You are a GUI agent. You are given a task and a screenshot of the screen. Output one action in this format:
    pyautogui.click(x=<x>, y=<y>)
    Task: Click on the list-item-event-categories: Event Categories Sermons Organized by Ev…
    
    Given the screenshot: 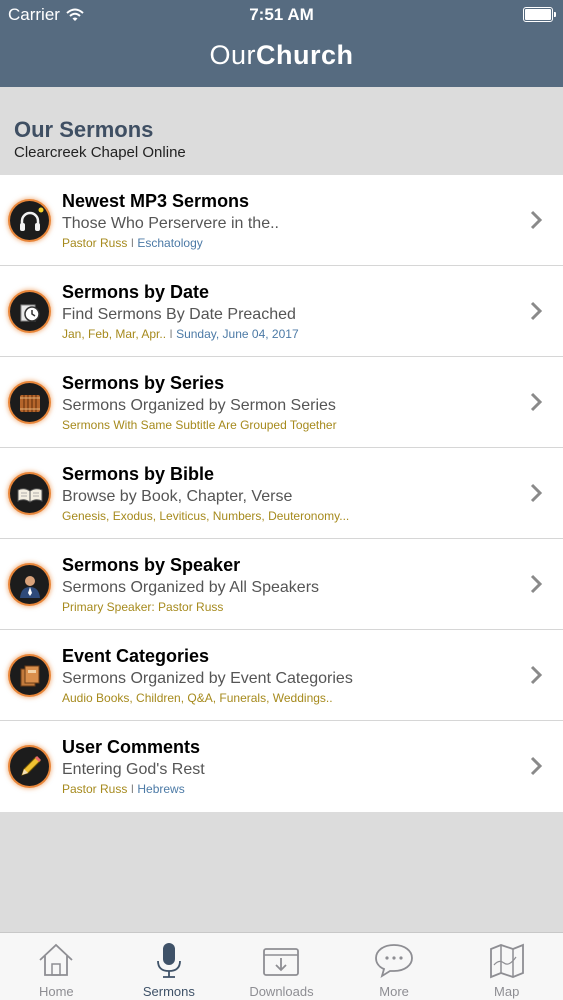 What is the action you would take?
    pyautogui.click(x=281, y=675)
    